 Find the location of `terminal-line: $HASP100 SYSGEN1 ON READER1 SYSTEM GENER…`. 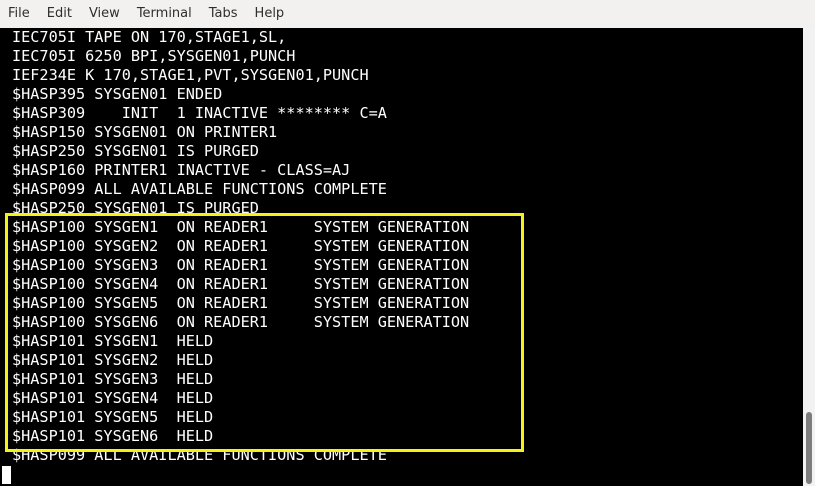

terminal-line: $HASP100 SYSGEN1 ON READER1 SYSTEM GENER… is located at coordinates (241, 227).